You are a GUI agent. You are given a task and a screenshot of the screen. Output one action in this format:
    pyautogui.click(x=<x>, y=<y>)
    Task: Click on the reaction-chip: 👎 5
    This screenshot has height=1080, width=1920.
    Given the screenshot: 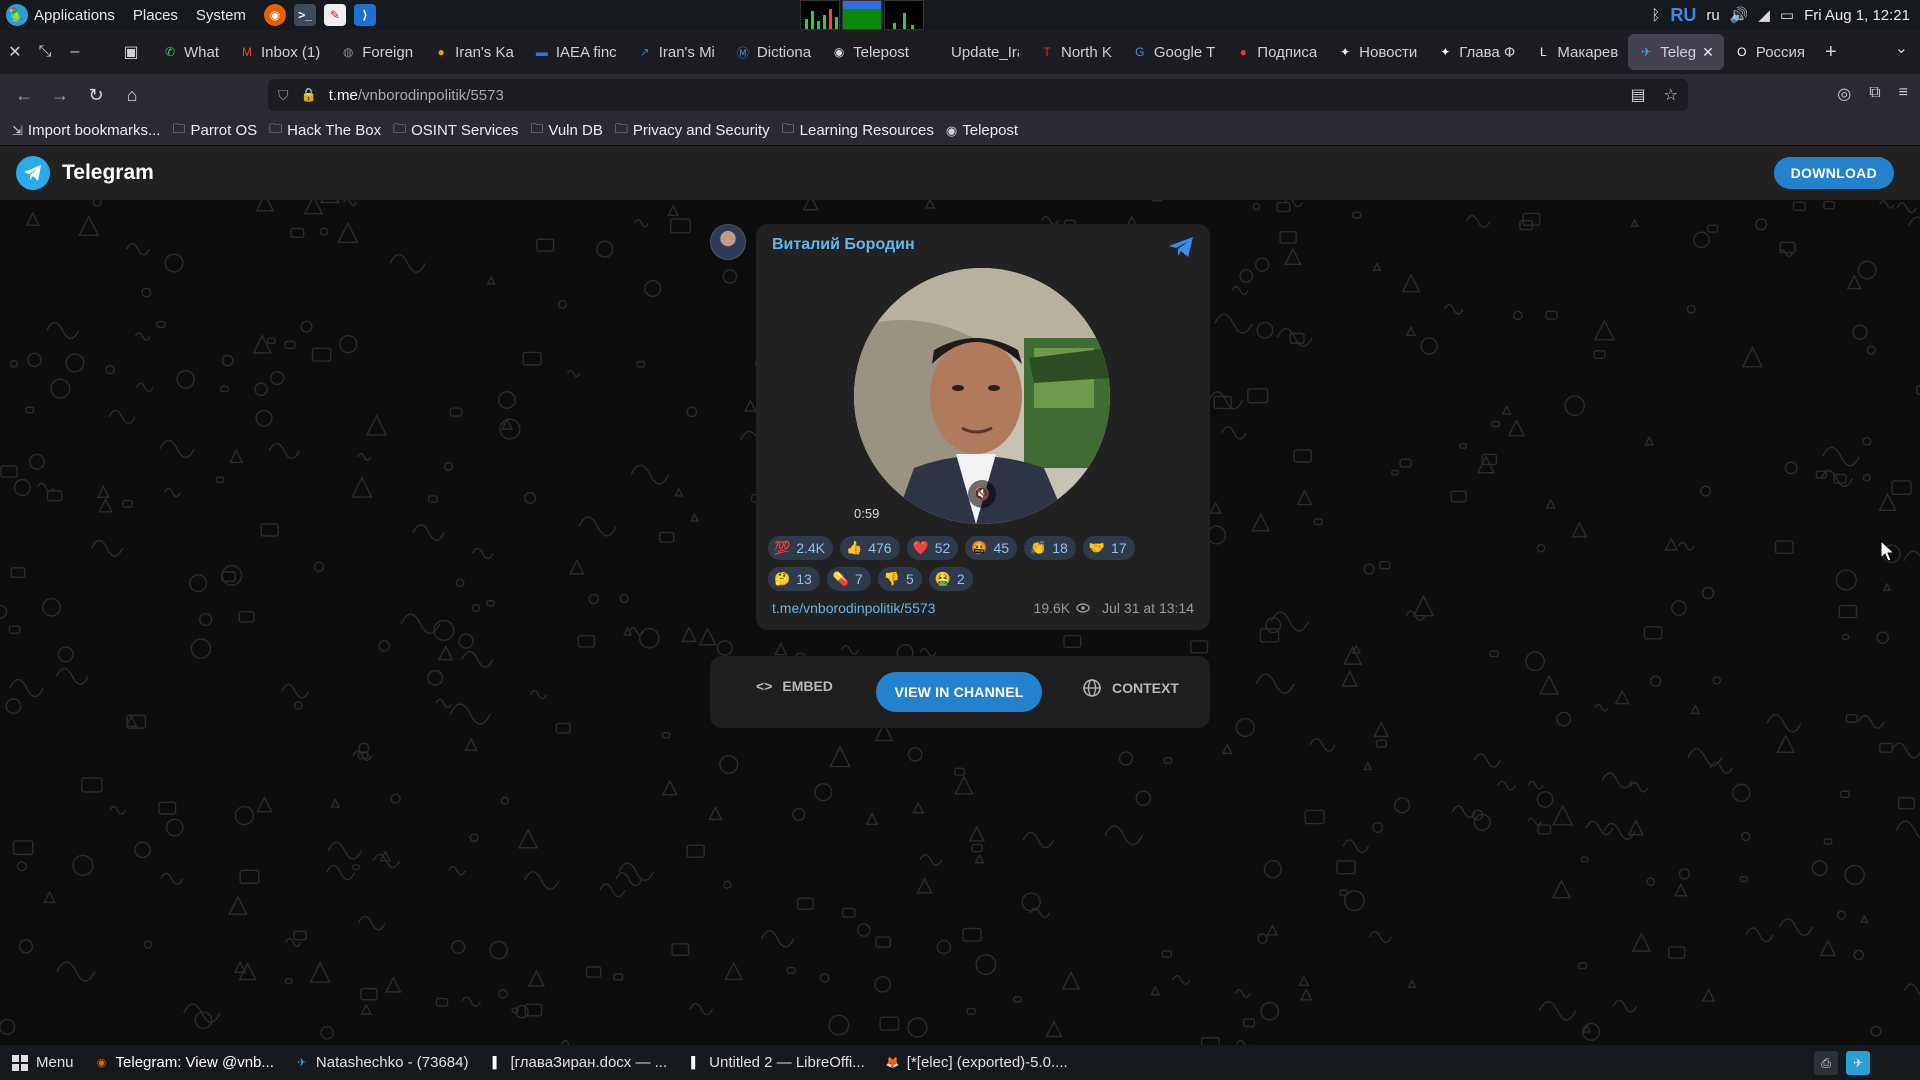 What is the action you would take?
    pyautogui.click(x=899, y=579)
    